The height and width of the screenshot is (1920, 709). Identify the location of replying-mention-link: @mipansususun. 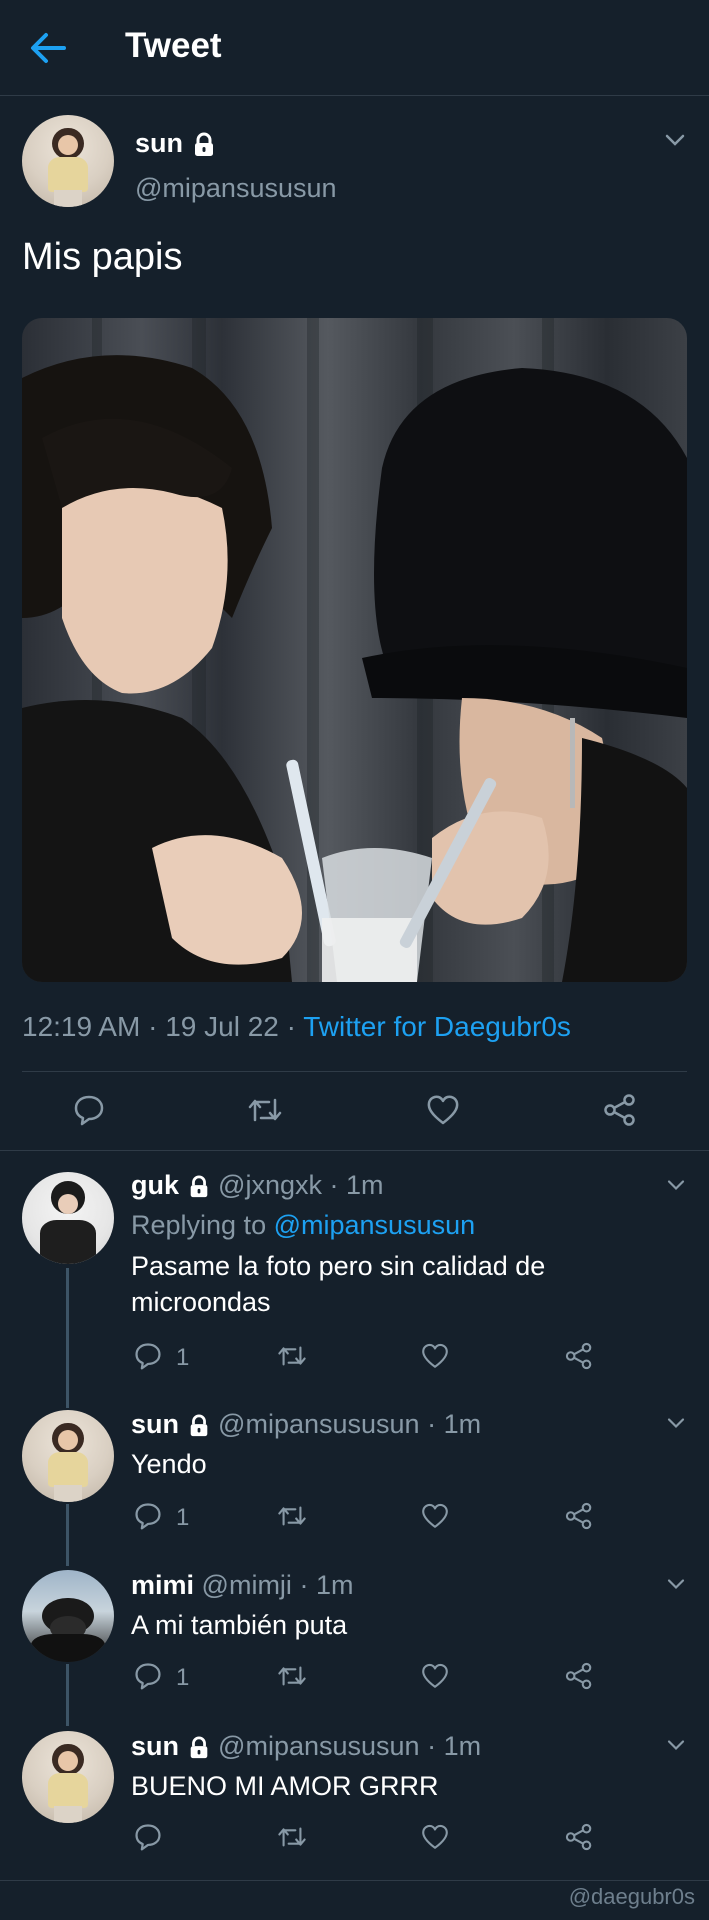
(375, 1225).